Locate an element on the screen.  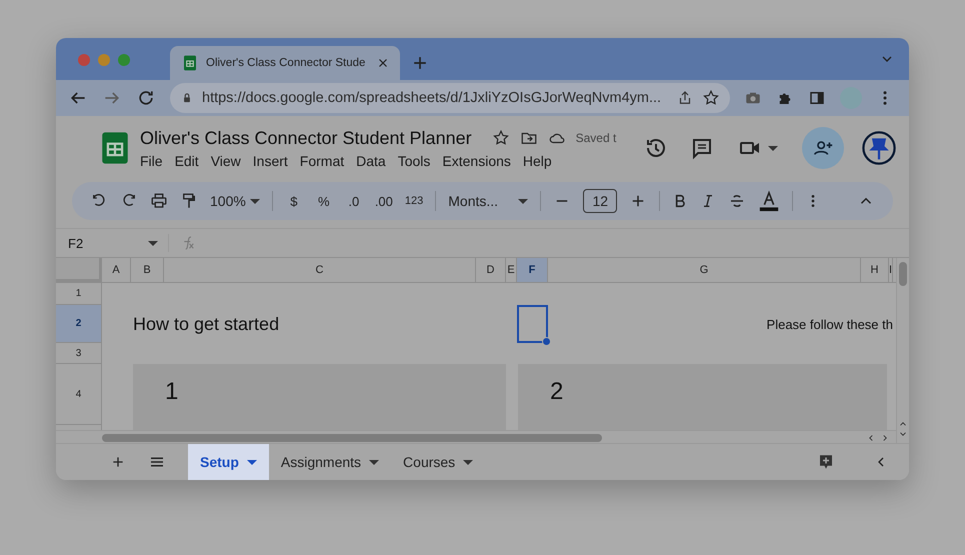
share-button is located at coordinates (823, 148).